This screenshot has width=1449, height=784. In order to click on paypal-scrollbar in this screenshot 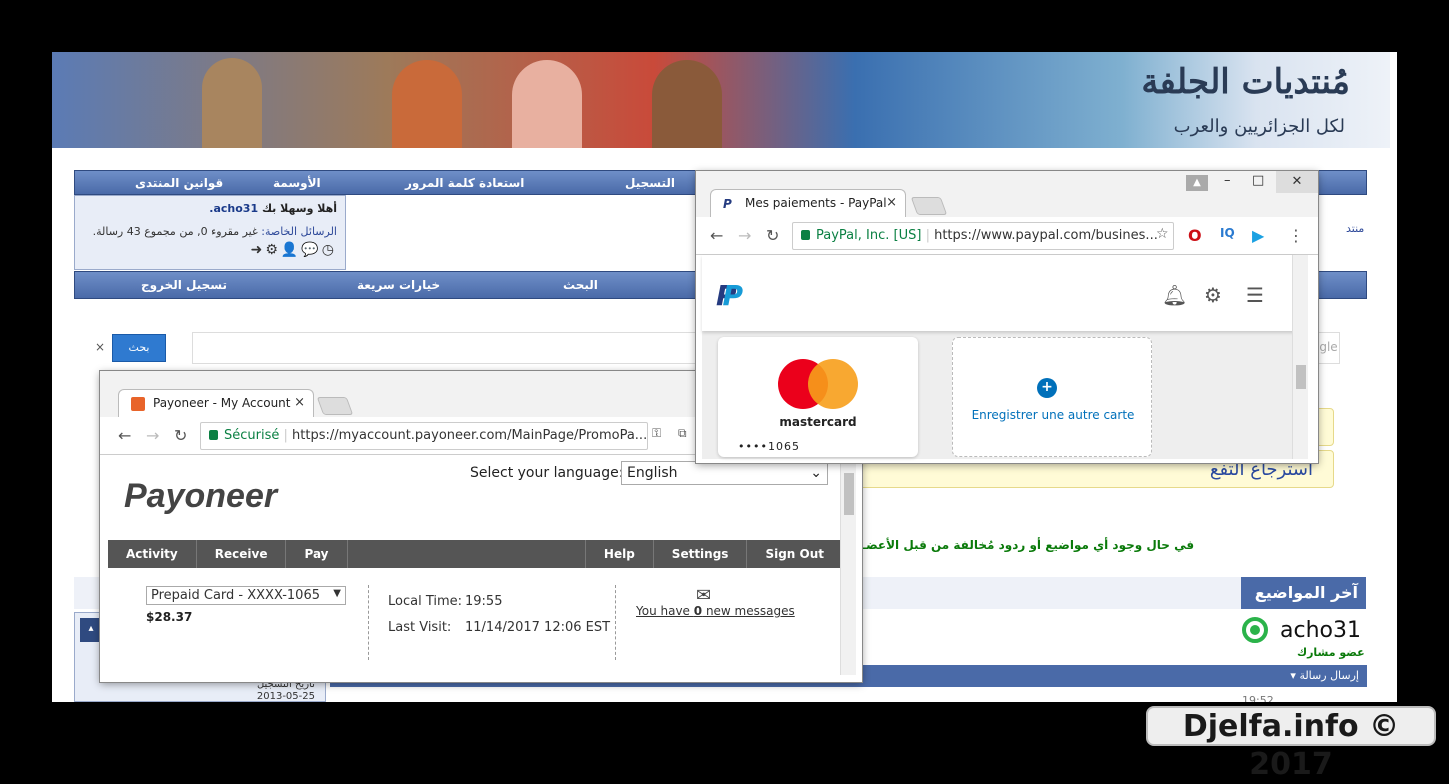, I will do `click(1300, 357)`.